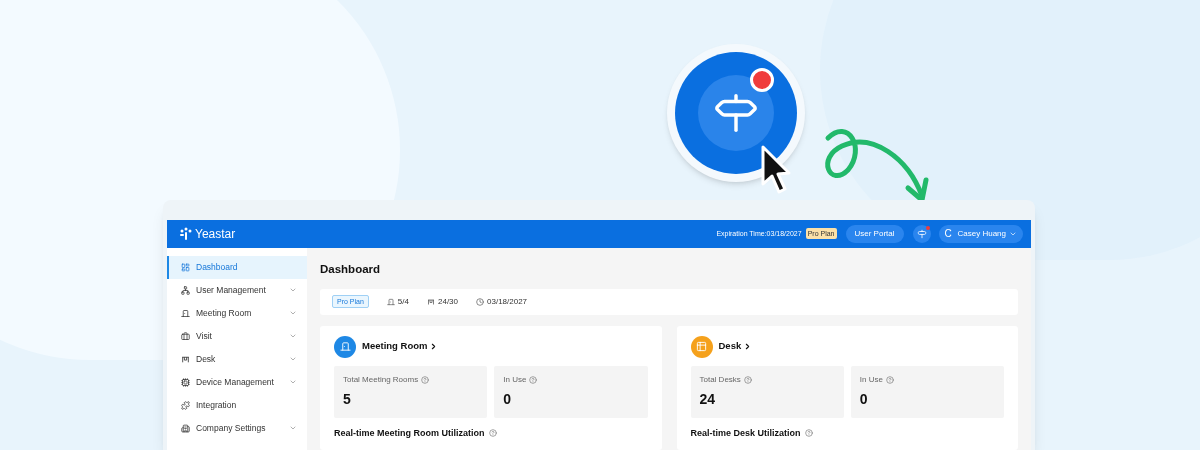 The height and width of the screenshot is (450, 1200). Describe the element at coordinates (186, 233) in the screenshot. I see `logo-icon` at that location.